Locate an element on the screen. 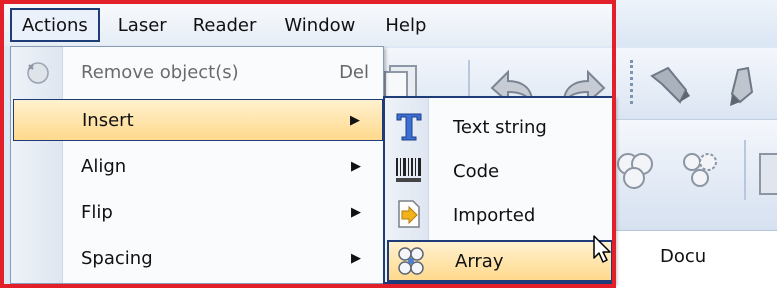  submenu-item-label: Array is located at coordinates (479, 261).